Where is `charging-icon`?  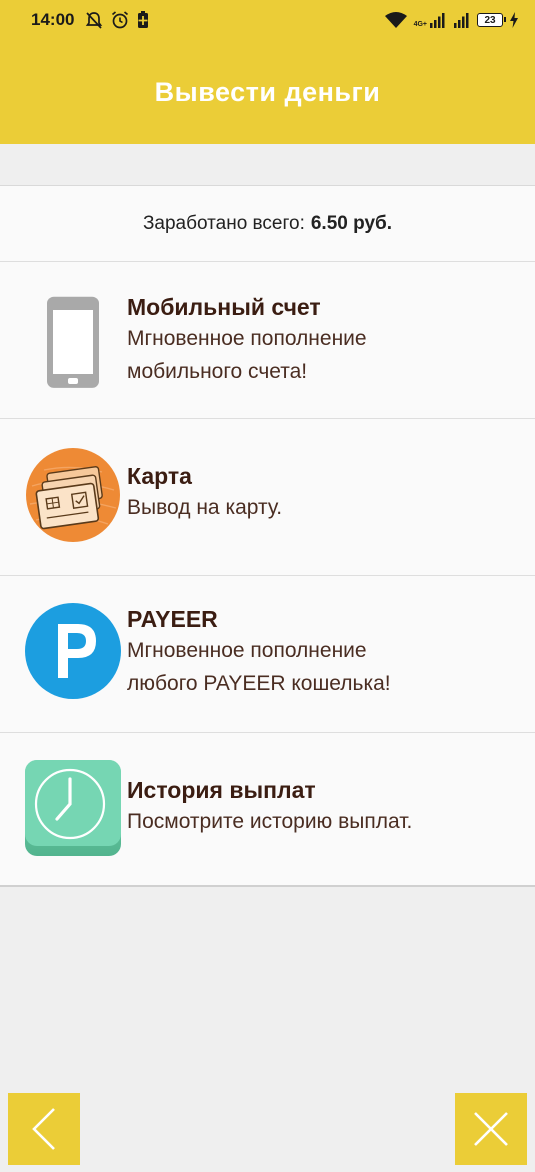 charging-icon is located at coordinates (514, 20).